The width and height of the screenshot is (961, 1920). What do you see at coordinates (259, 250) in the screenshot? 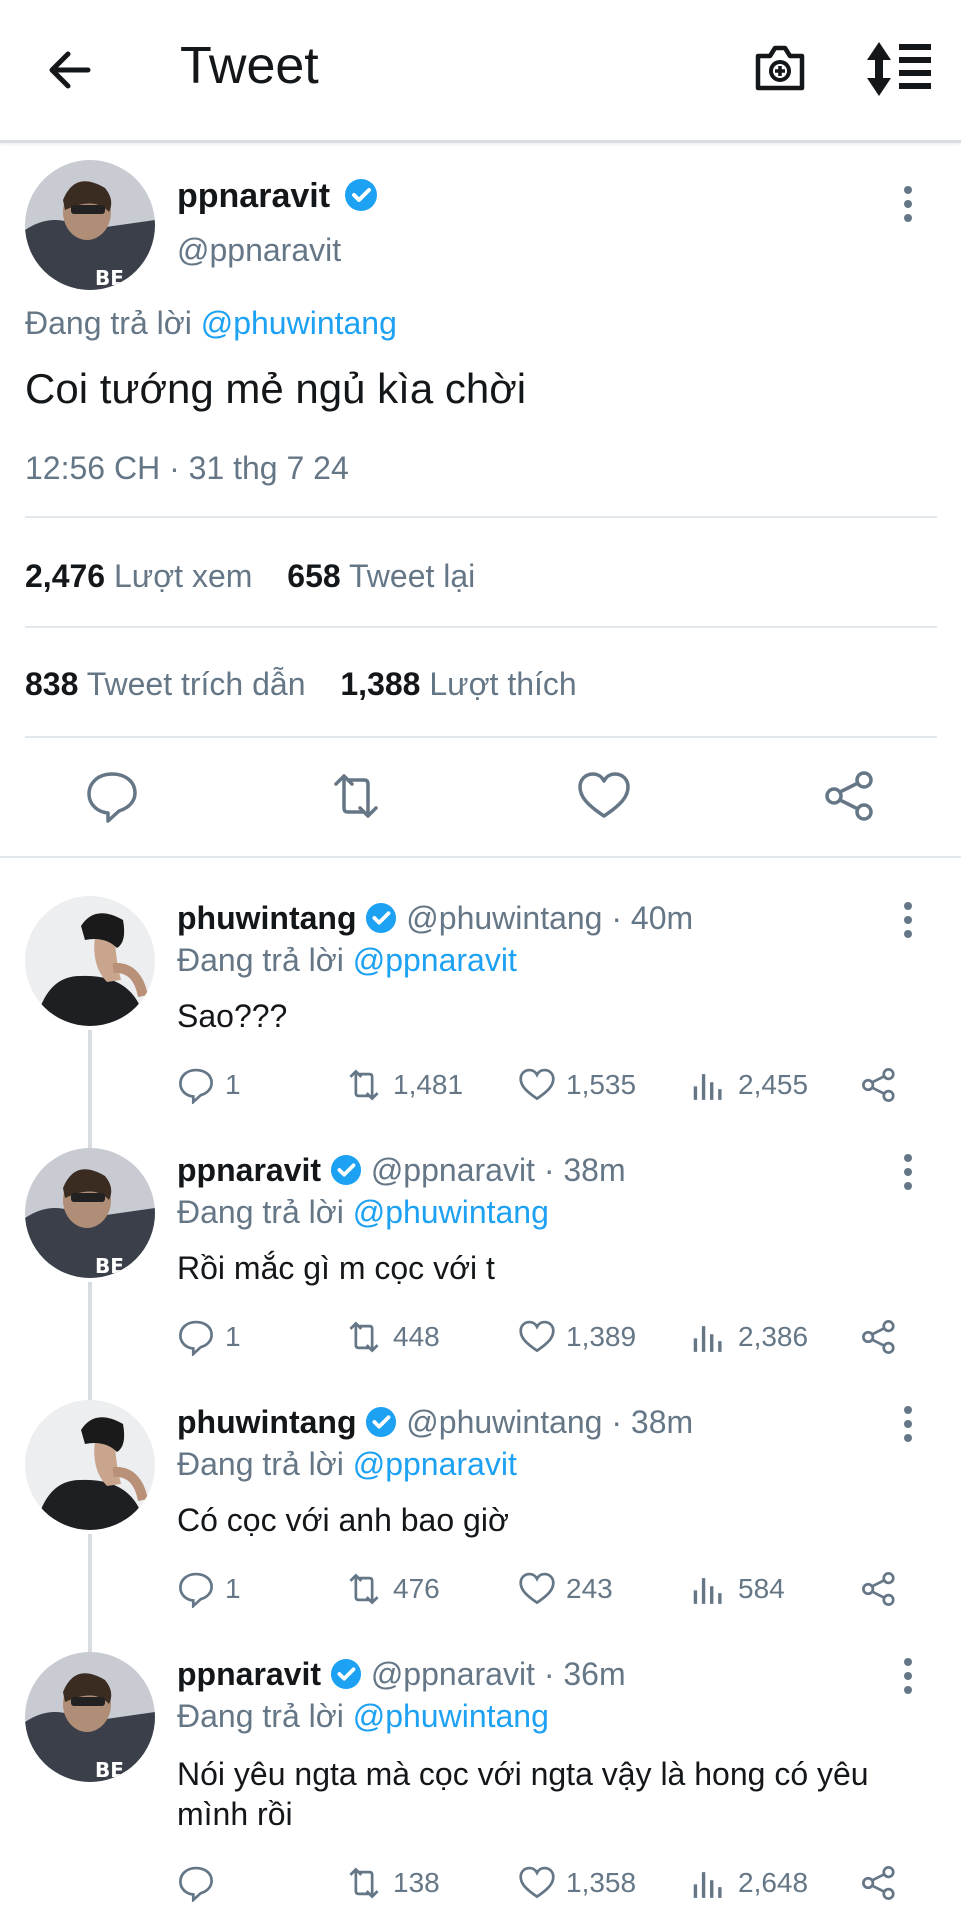
I see `author-handle: @ppnaravit` at bounding box center [259, 250].